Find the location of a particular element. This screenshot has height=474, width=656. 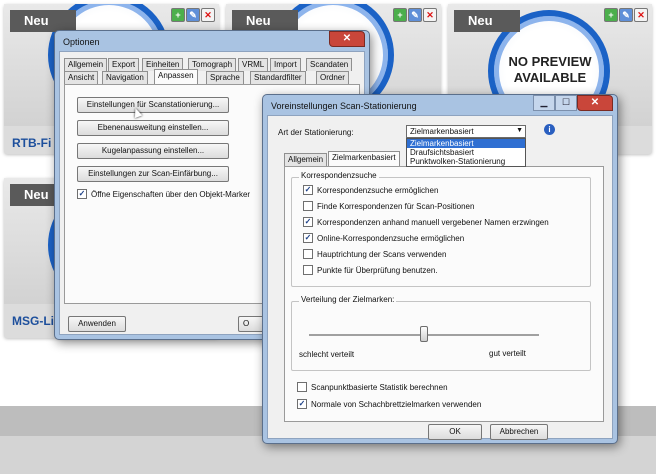

tab-anpassen: Anpassen is located at coordinates (176, 76).